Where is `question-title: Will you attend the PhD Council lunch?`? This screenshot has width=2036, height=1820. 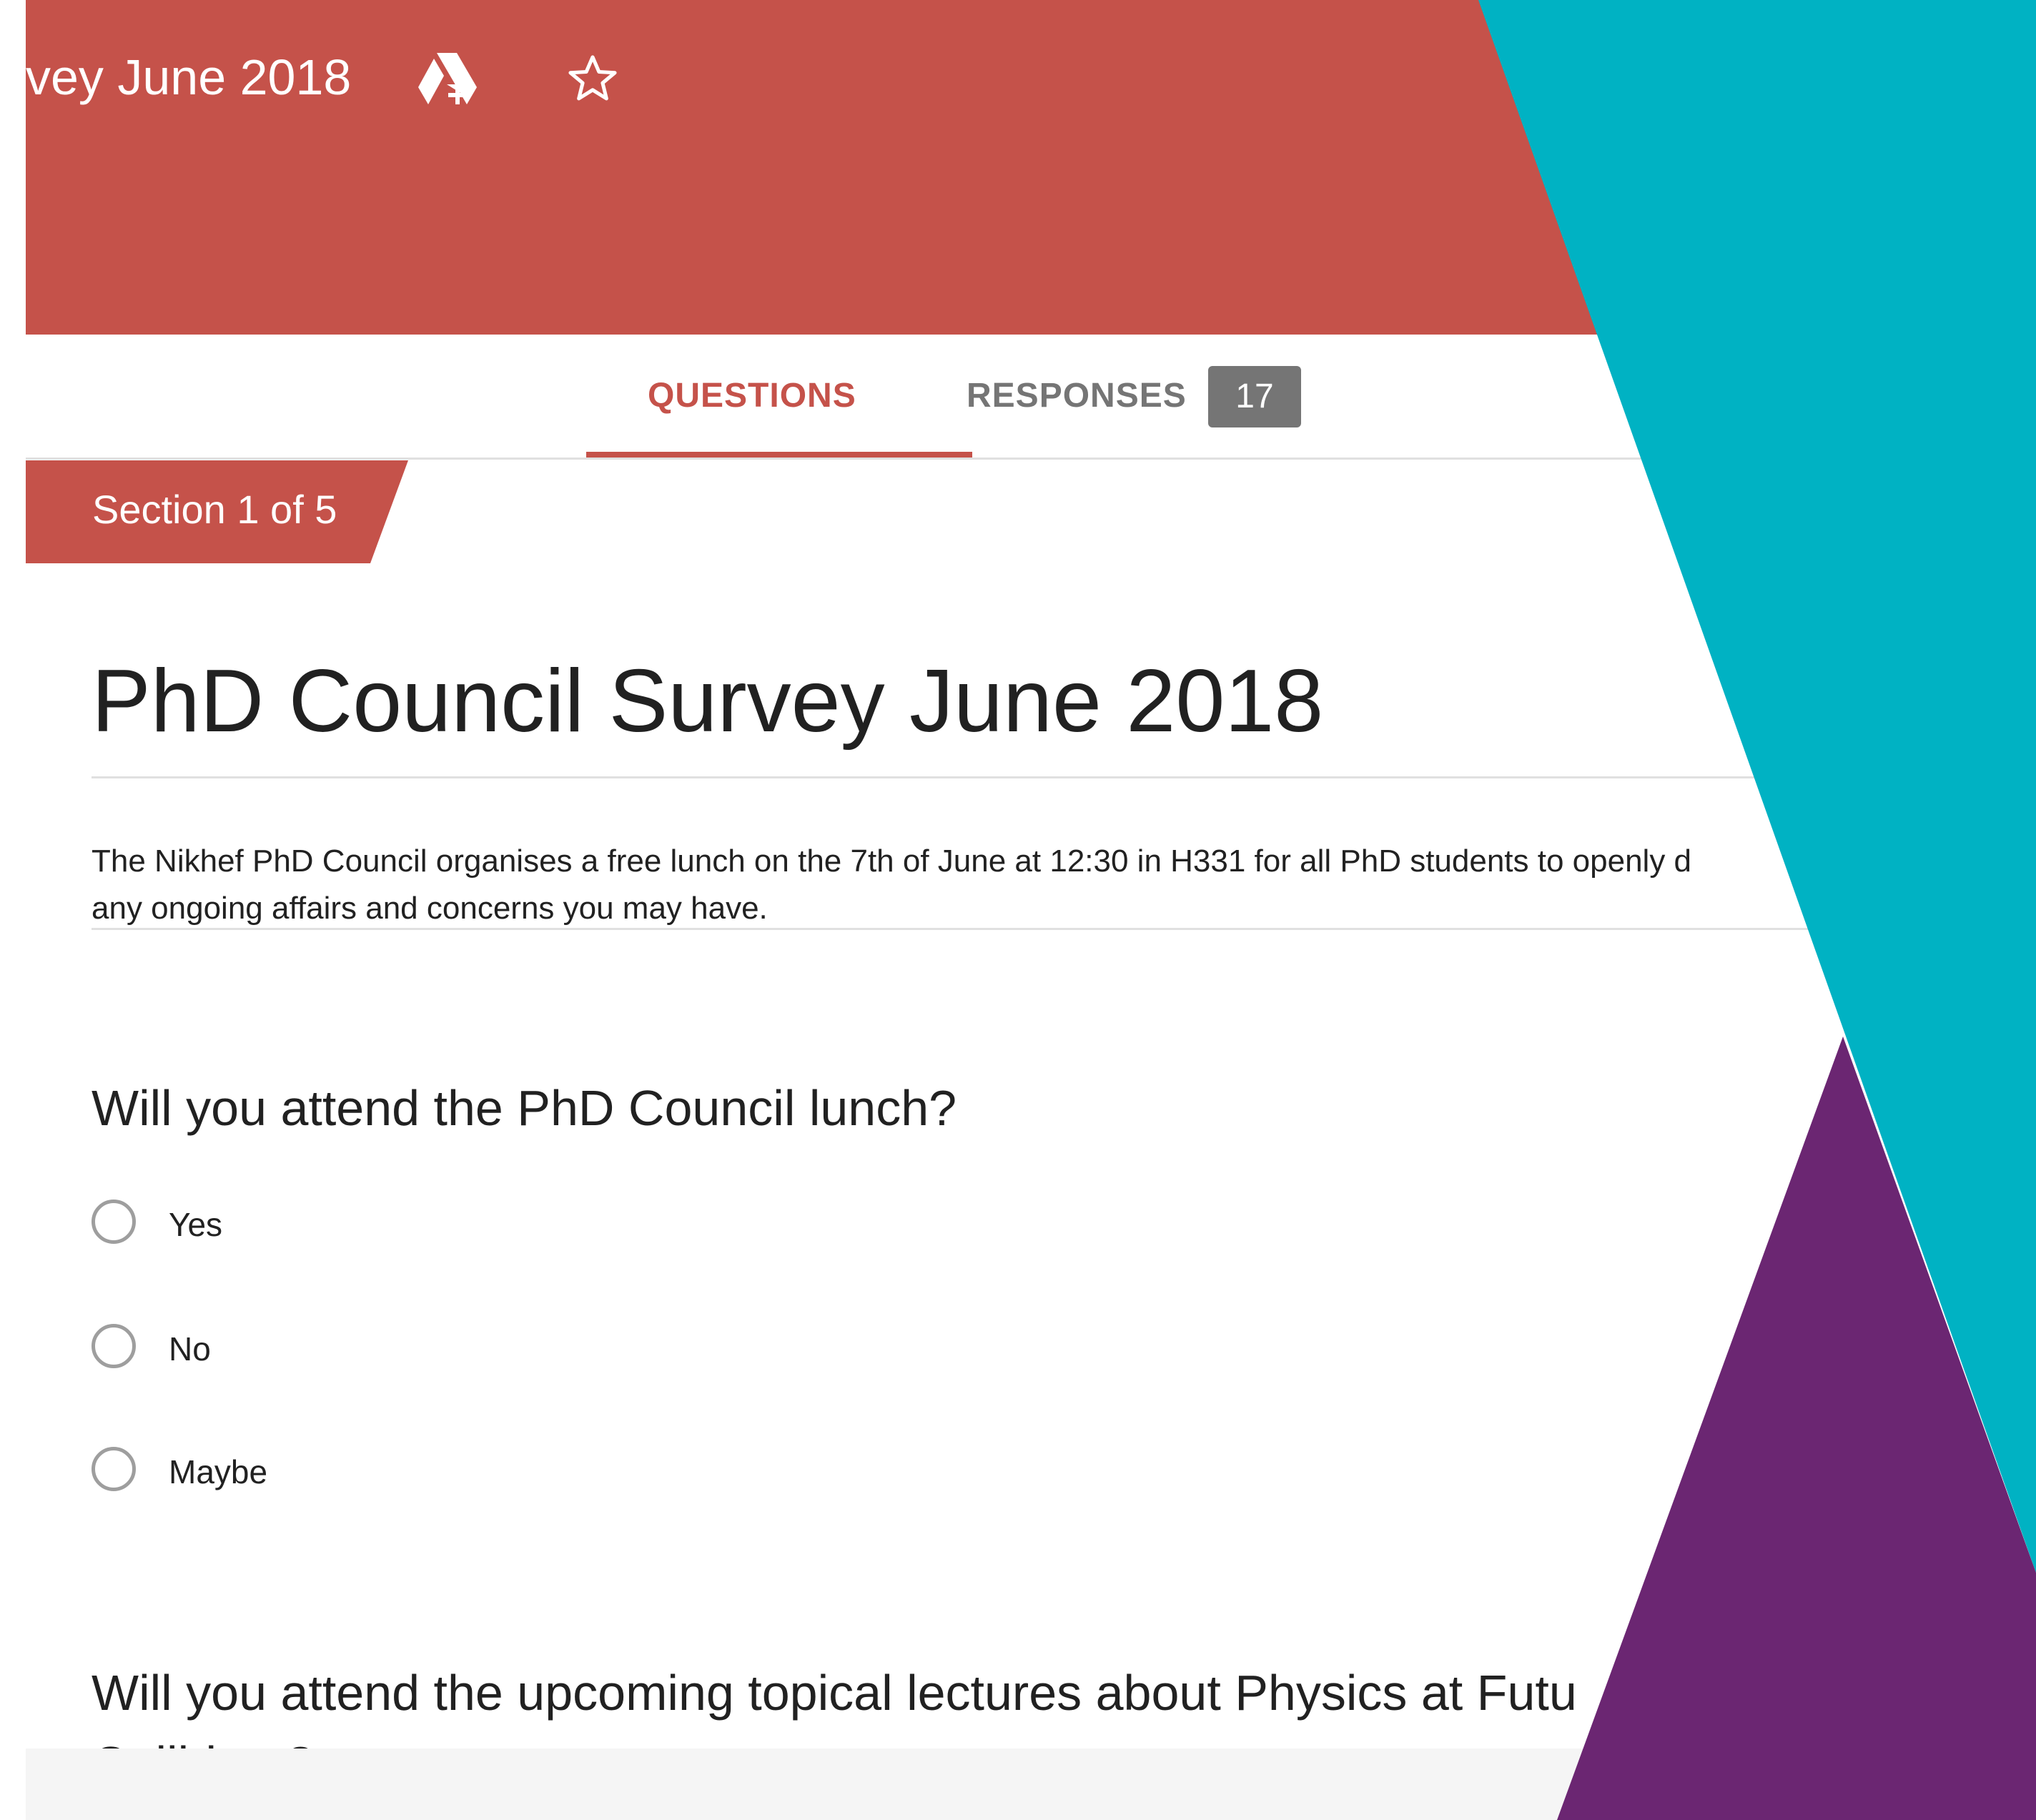
question-title: Will you attend the PhD Council lunch? is located at coordinates (524, 1108).